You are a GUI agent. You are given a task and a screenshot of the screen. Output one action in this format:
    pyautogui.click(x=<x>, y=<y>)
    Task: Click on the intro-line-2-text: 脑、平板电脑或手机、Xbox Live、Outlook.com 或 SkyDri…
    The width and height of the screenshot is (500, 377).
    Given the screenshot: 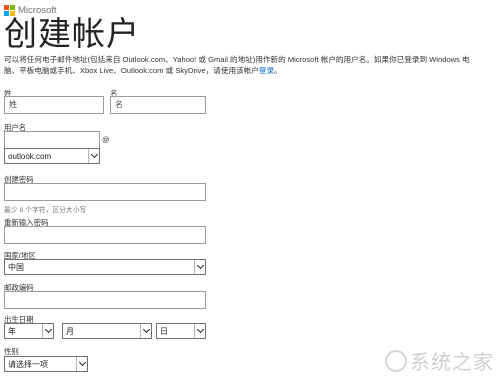 What is the action you would take?
    pyautogui.click(x=131, y=70)
    